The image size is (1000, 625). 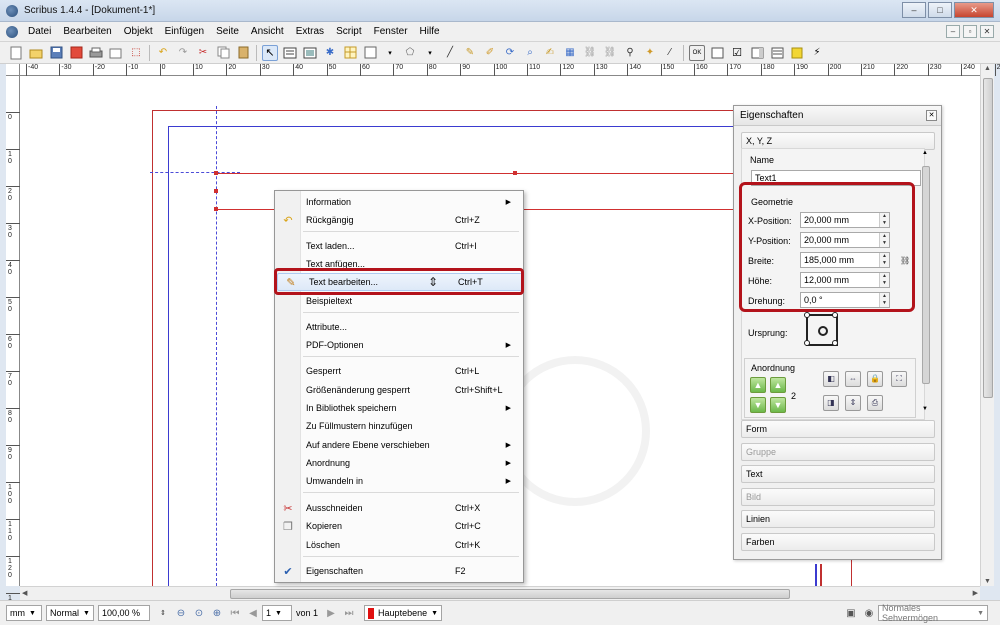 I want to click on menu-ansicht: Ansicht, so click(x=267, y=32).